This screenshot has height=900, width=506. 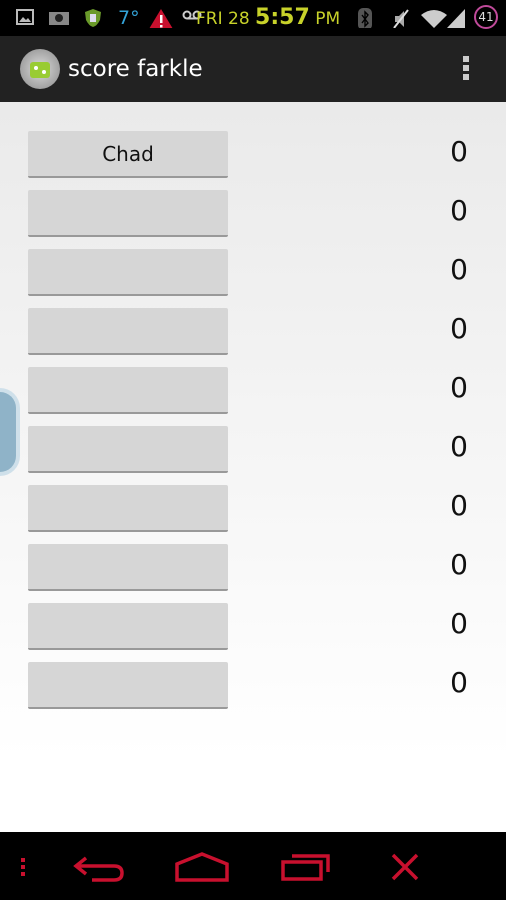 What do you see at coordinates (99, 868) in the screenshot?
I see `back-icon` at bounding box center [99, 868].